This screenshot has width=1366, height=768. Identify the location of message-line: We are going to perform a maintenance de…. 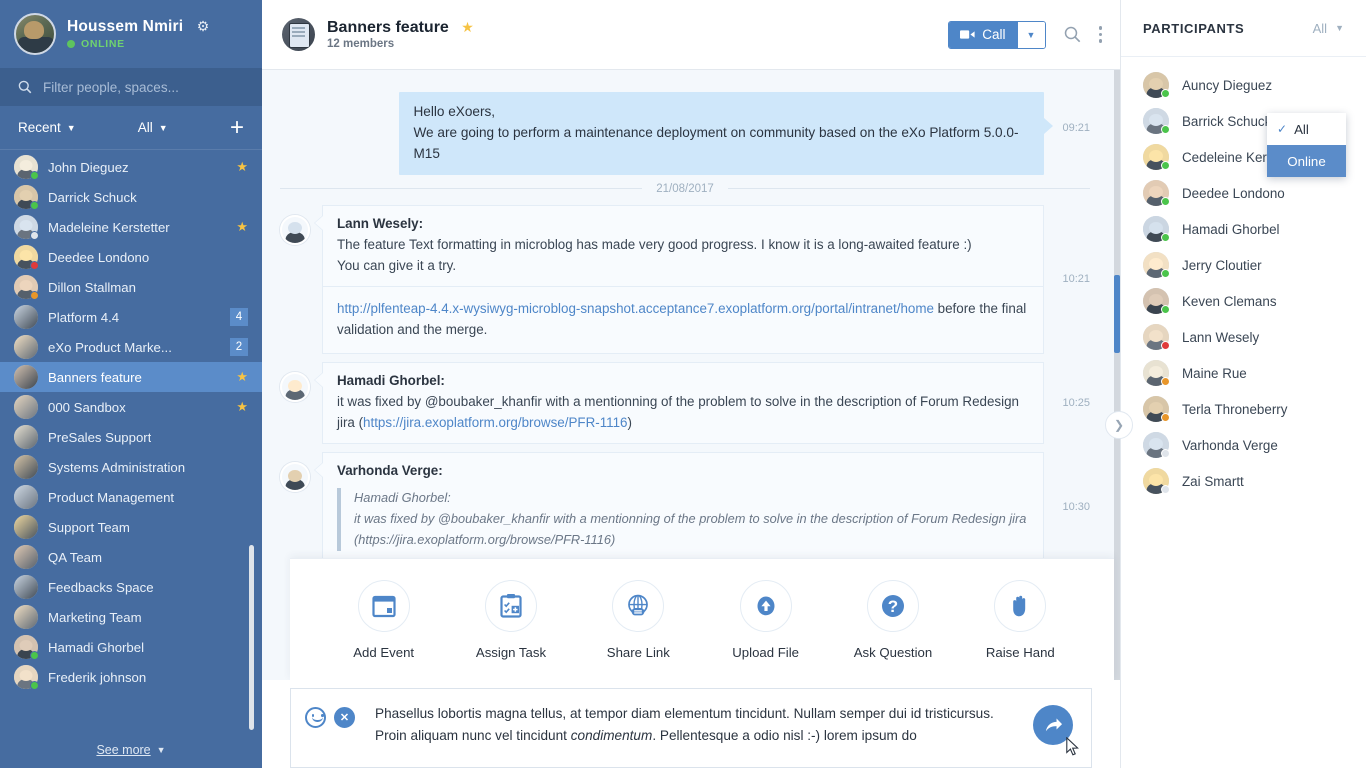
(716, 142).